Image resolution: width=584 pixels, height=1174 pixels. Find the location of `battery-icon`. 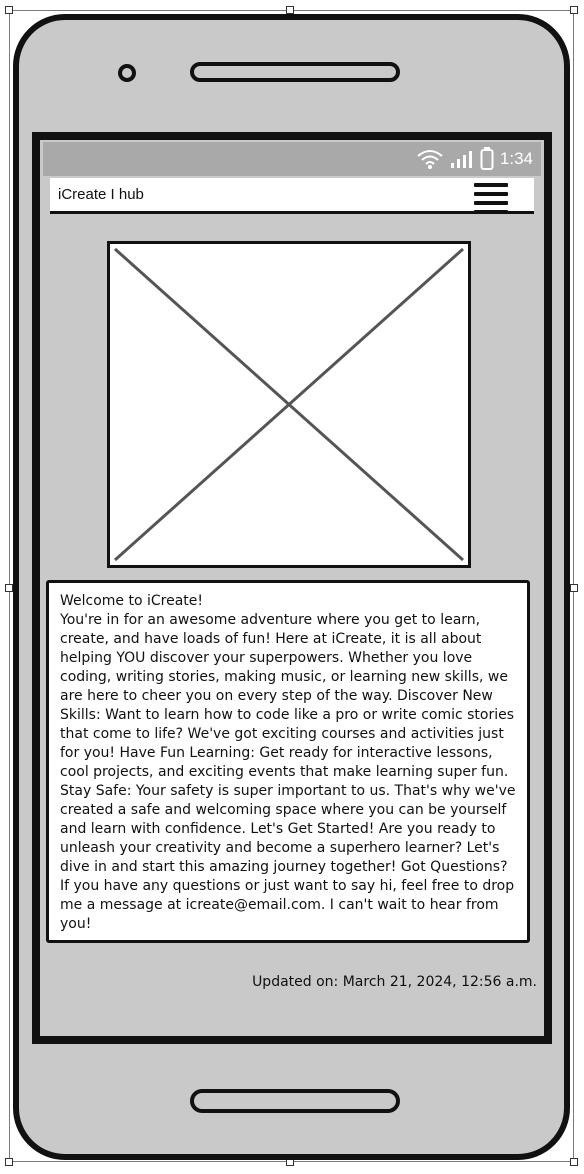

battery-icon is located at coordinates (487, 159).